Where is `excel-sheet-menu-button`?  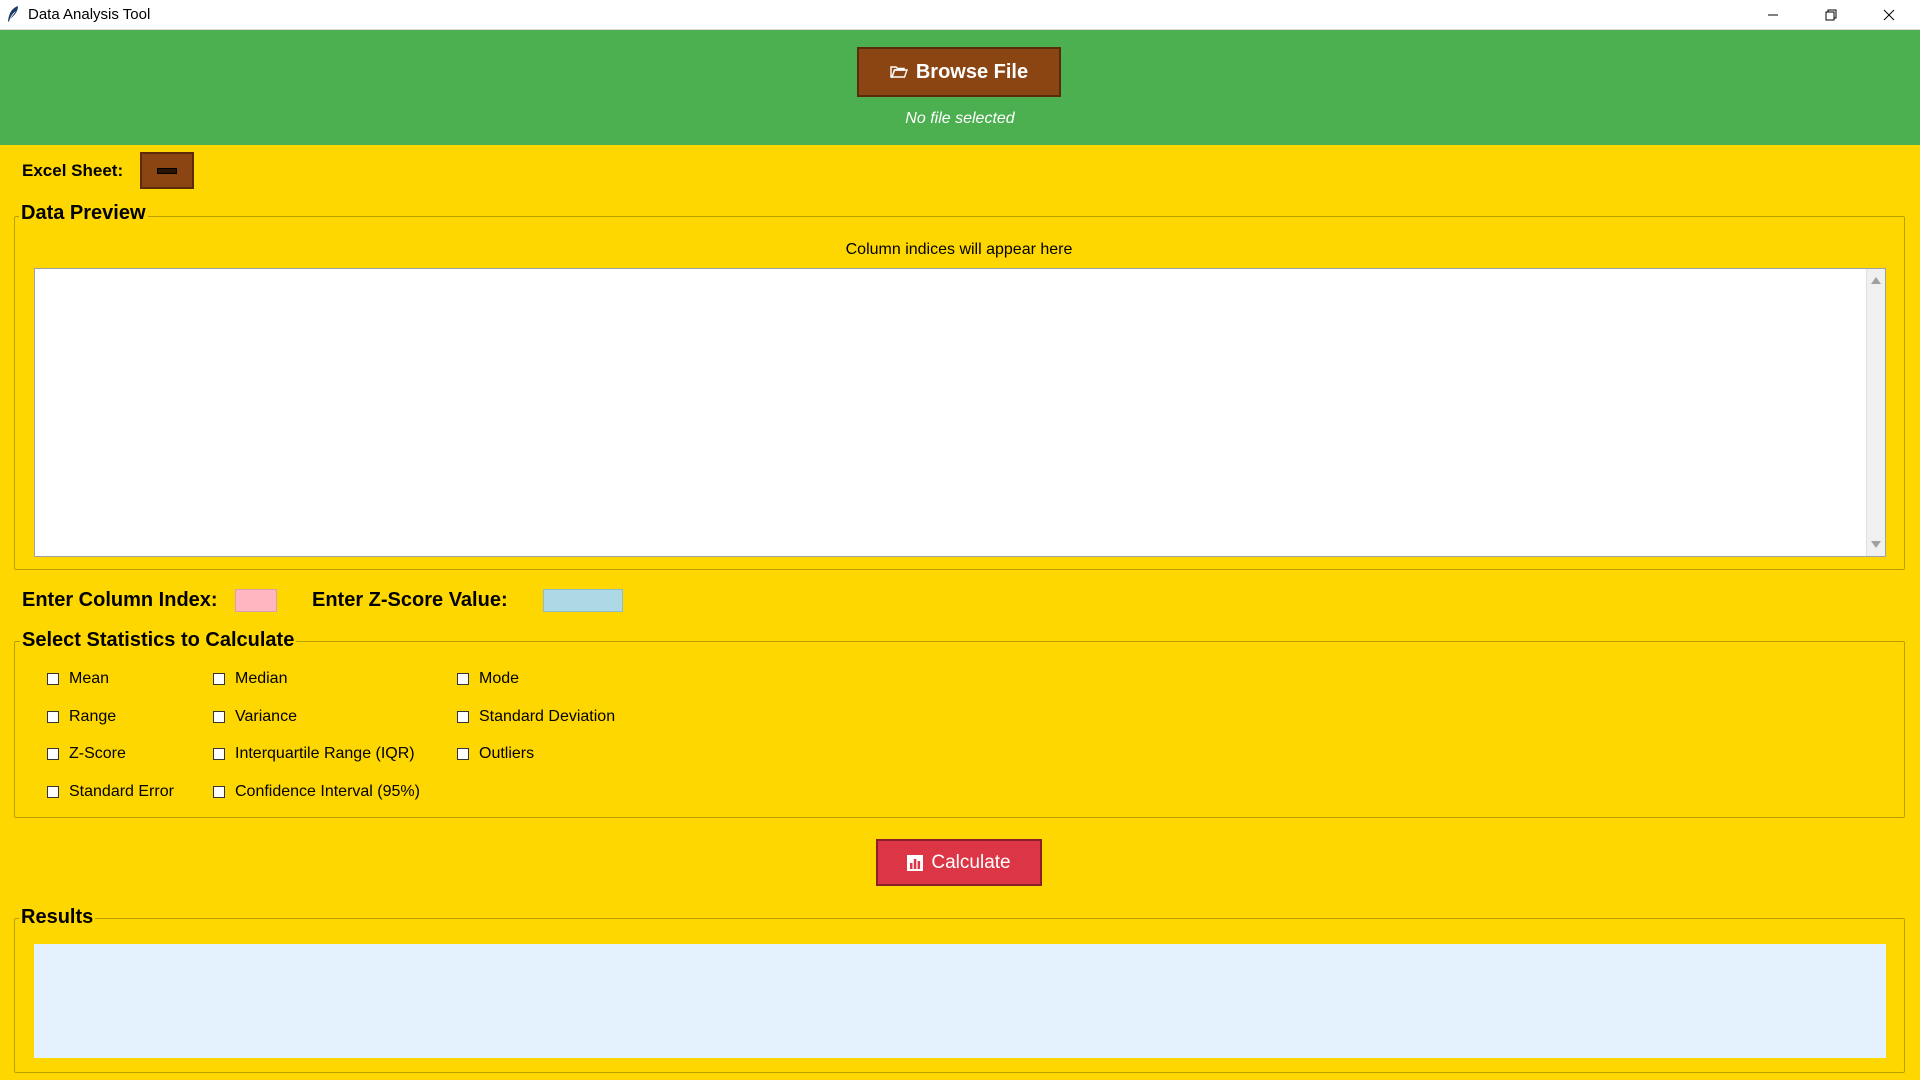 excel-sheet-menu-button is located at coordinates (167, 170).